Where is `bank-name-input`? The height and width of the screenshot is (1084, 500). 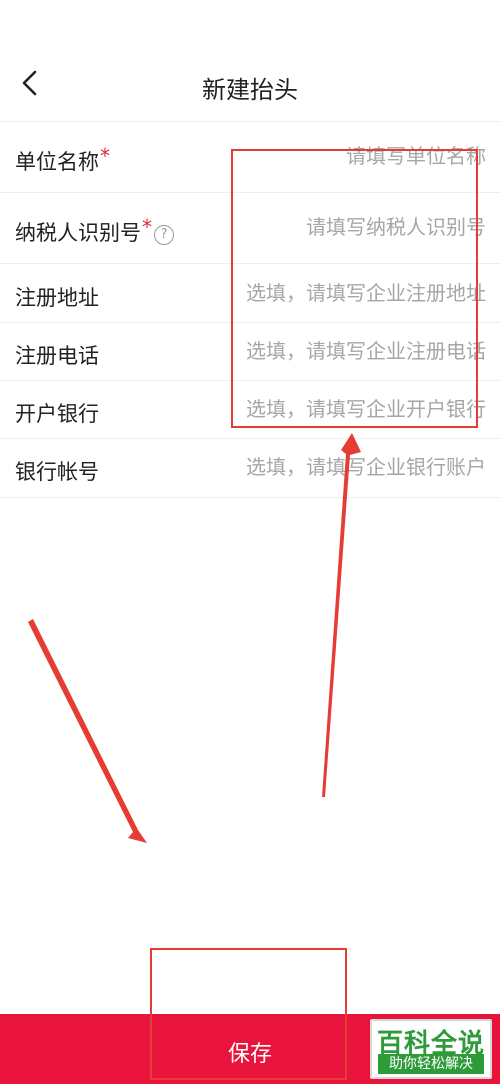
bank-name-input is located at coordinates (336, 409).